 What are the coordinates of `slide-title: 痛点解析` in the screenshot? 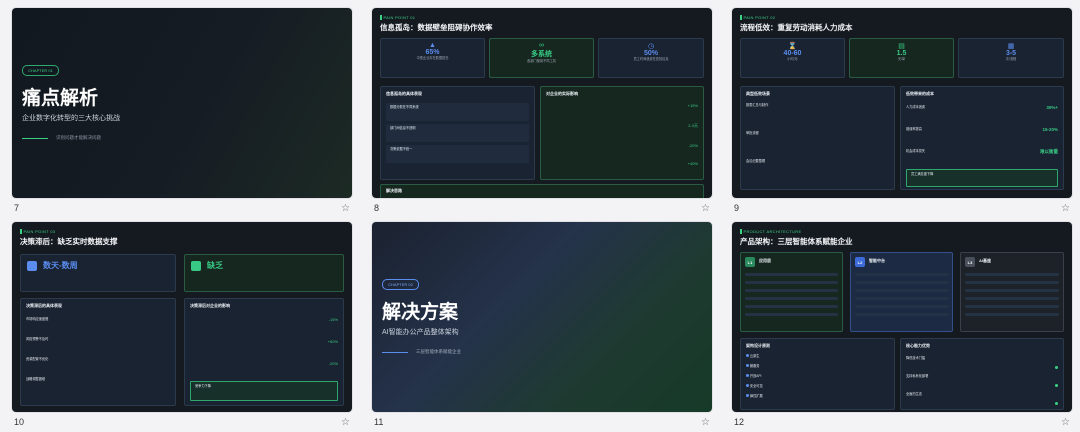 It's located at (60, 98).